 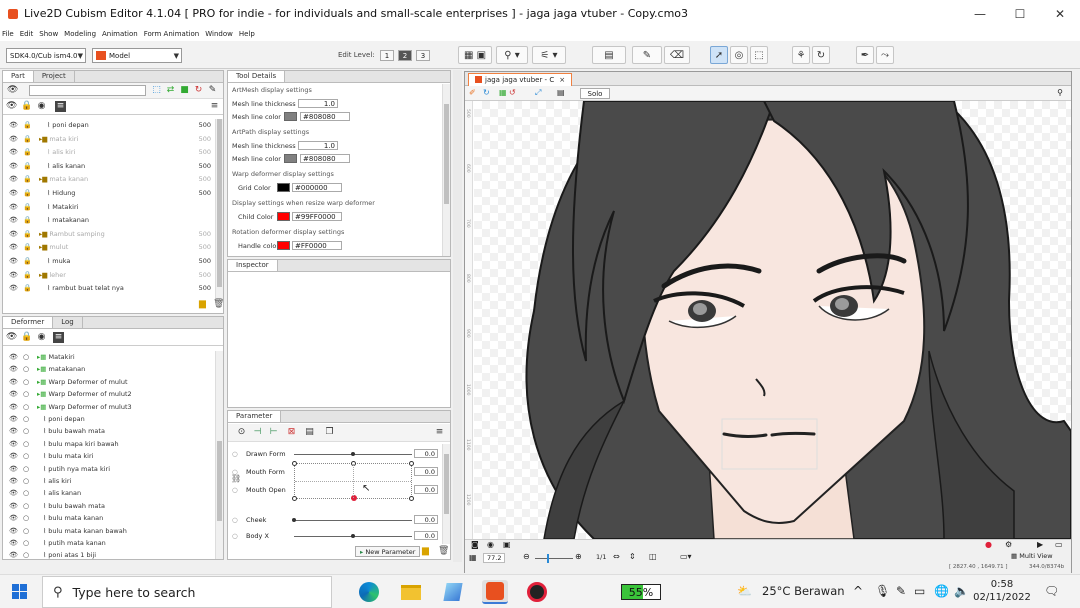 I want to click on part-row: 👁 🔒 ⌇ matakanan, so click(x=107, y=220).